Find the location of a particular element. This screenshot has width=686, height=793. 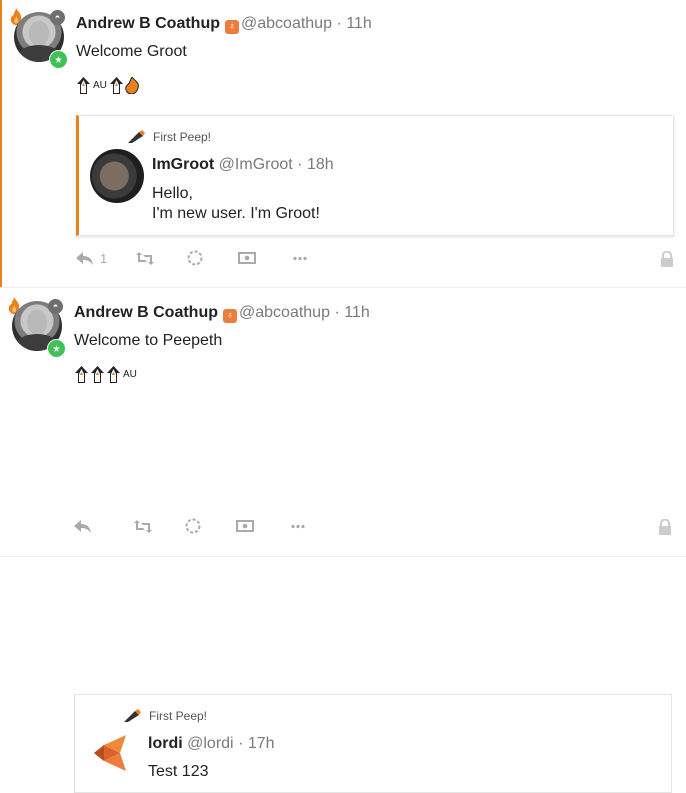

quoted-text-line: Hello, is located at coordinates (172, 193).